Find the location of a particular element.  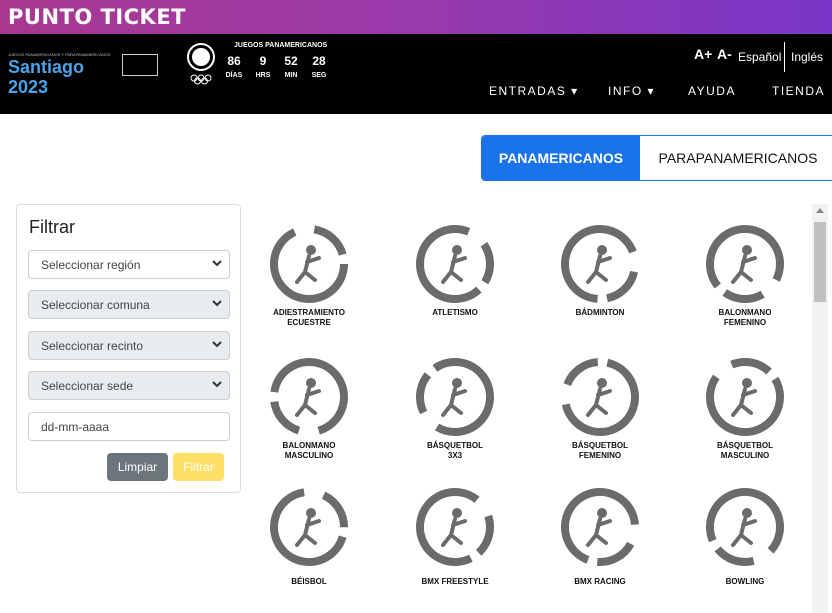

lang-spanish-link: Español is located at coordinates (759, 57).